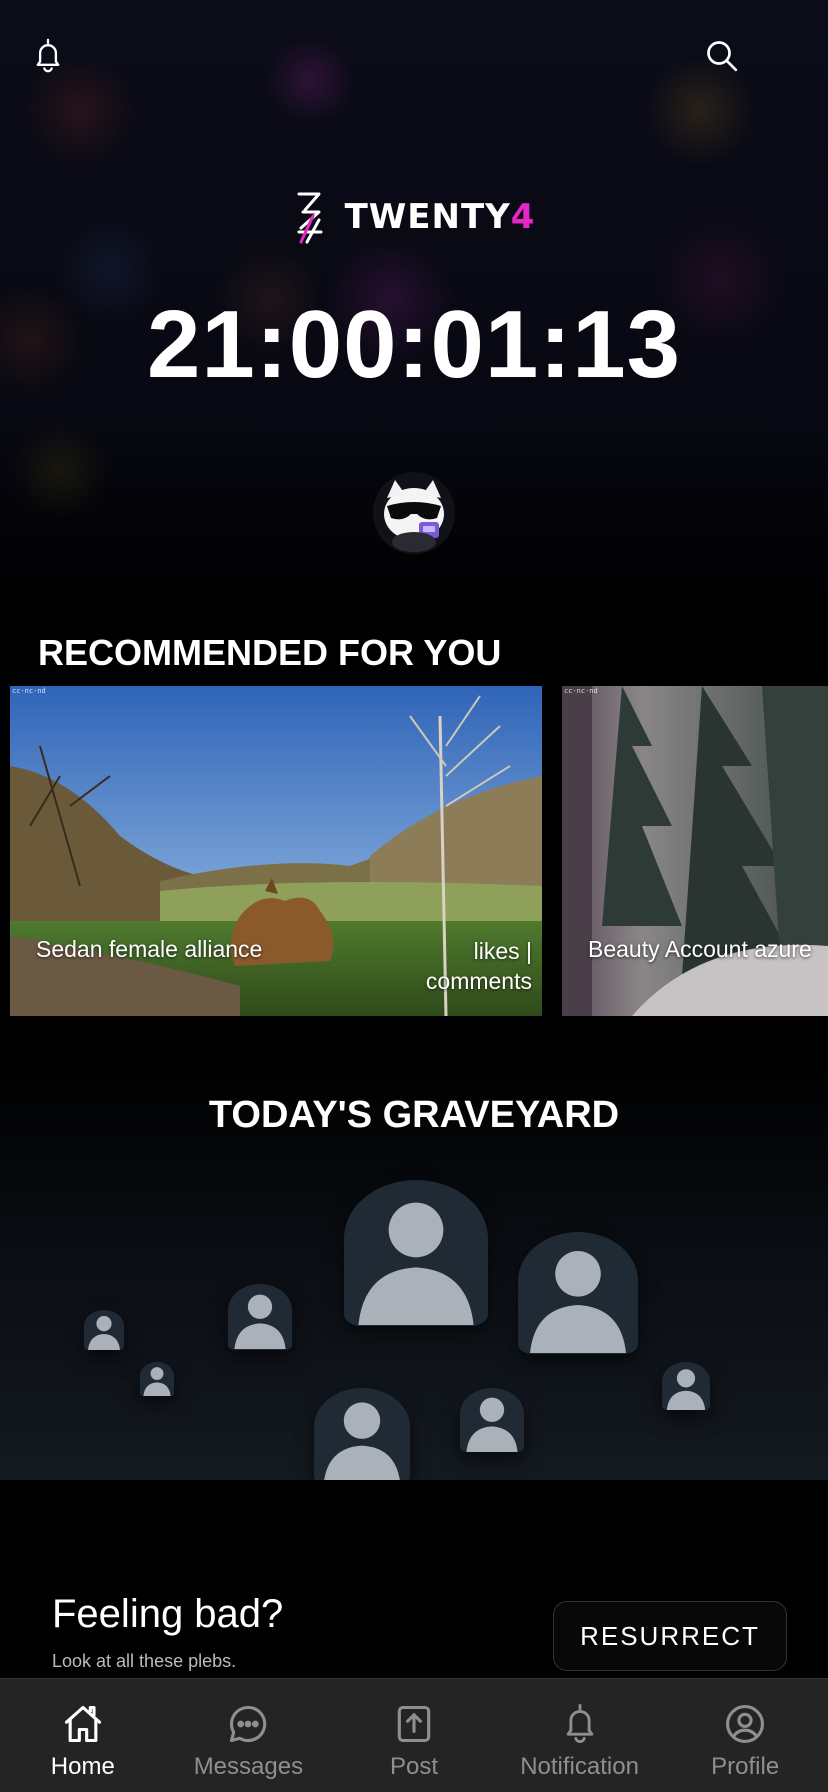 The width and height of the screenshot is (828, 1792). Describe the element at coordinates (523, 217) in the screenshot. I see `brand-suffix: 4` at that location.